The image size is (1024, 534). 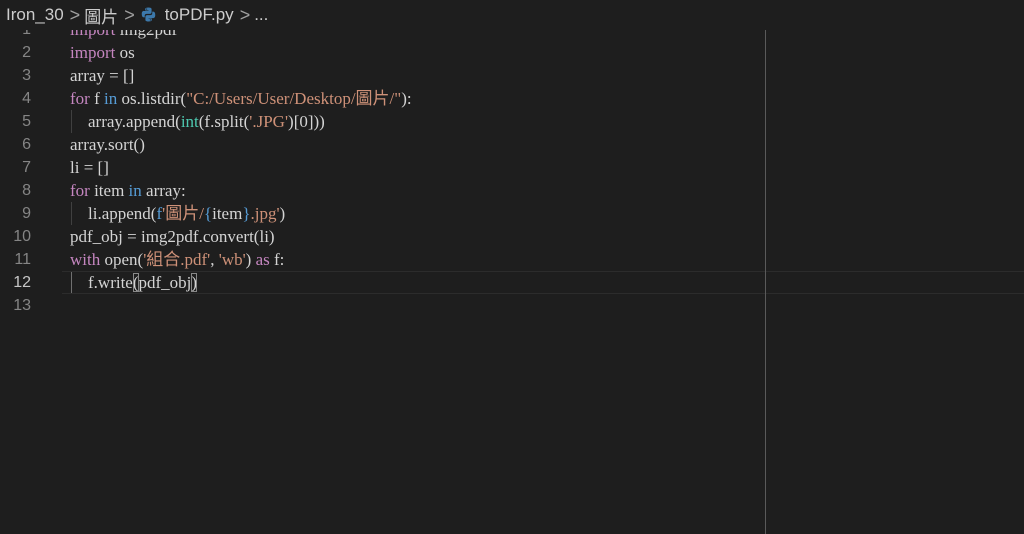 I want to click on code-token: f, so click(x=96, y=98).